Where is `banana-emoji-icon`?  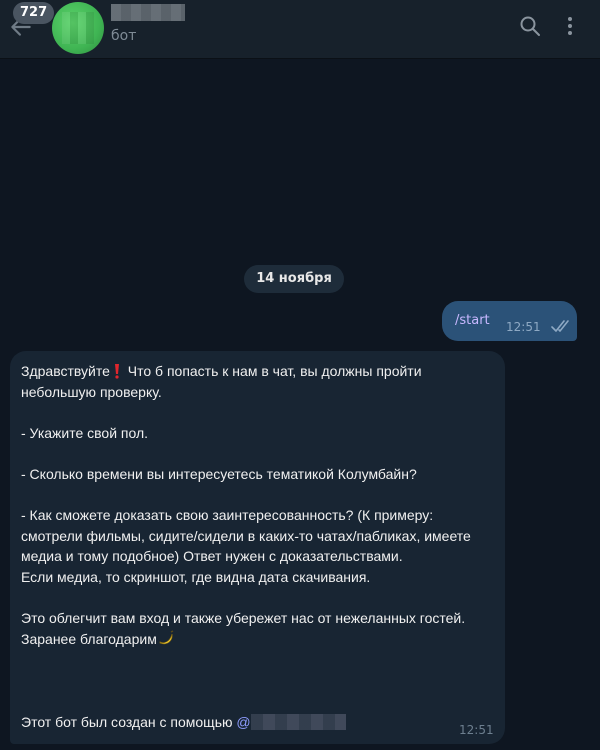 banana-emoji-icon is located at coordinates (166, 637).